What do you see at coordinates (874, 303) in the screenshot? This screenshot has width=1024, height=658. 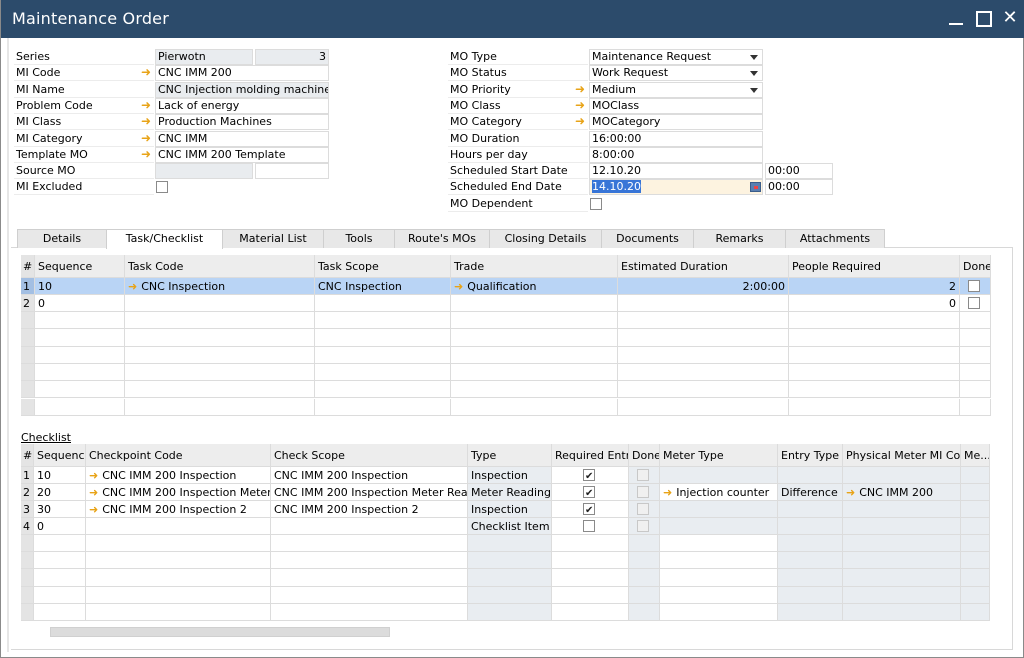 I see `people-required-cell: 0` at bounding box center [874, 303].